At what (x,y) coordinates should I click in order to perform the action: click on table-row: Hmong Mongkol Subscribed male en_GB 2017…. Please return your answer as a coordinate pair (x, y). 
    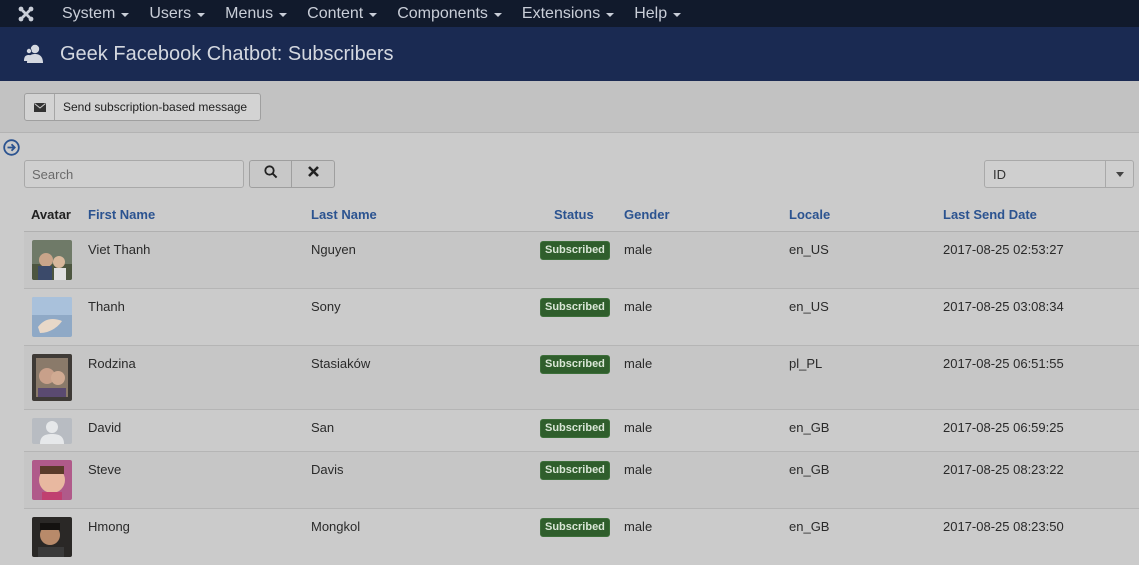
    Looking at the image, I should click on (581, 537).